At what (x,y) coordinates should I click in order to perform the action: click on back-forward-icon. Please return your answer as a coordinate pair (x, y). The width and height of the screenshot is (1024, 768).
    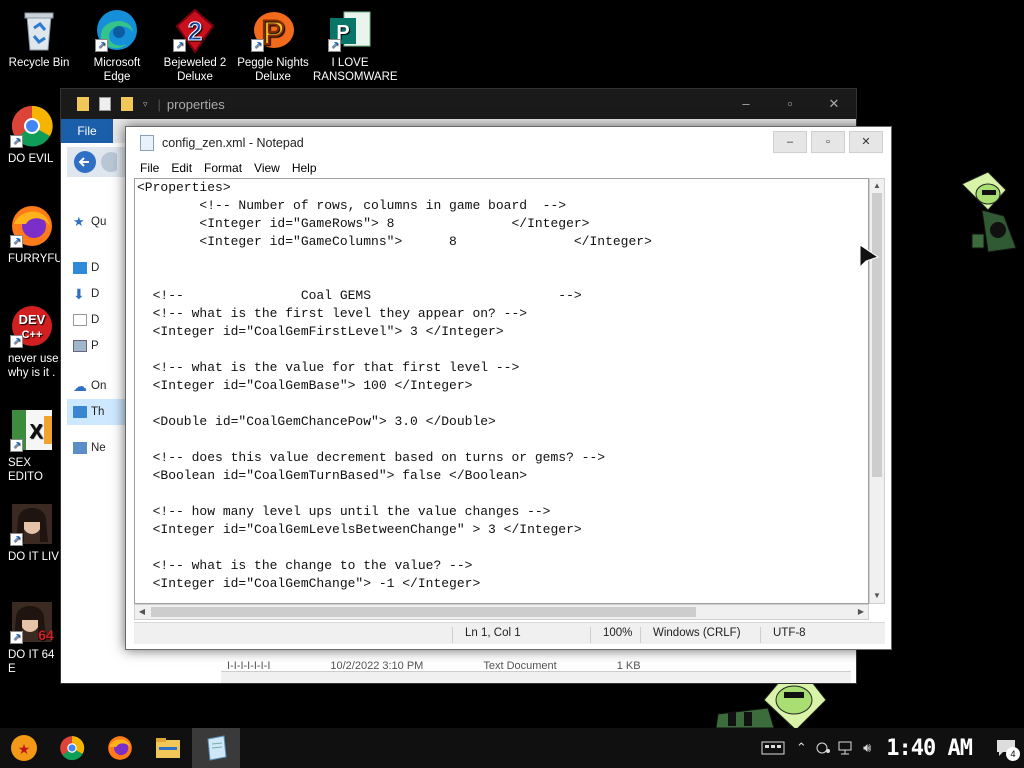
    Looking at the image, I should click on (94, 162).